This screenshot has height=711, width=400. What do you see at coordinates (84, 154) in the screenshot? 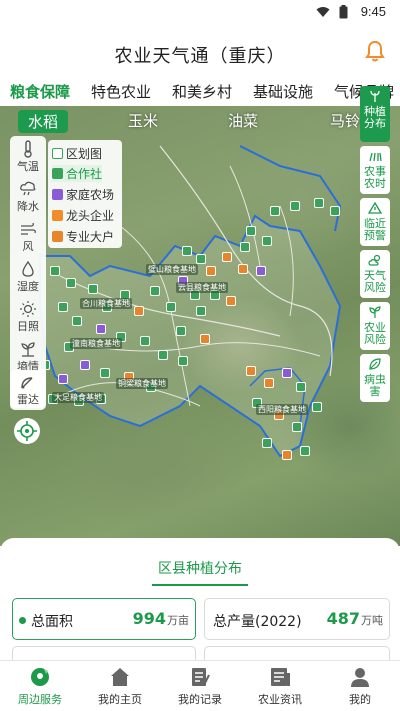
I see `legend-label: 区划图` at bounding box center [84, 154].